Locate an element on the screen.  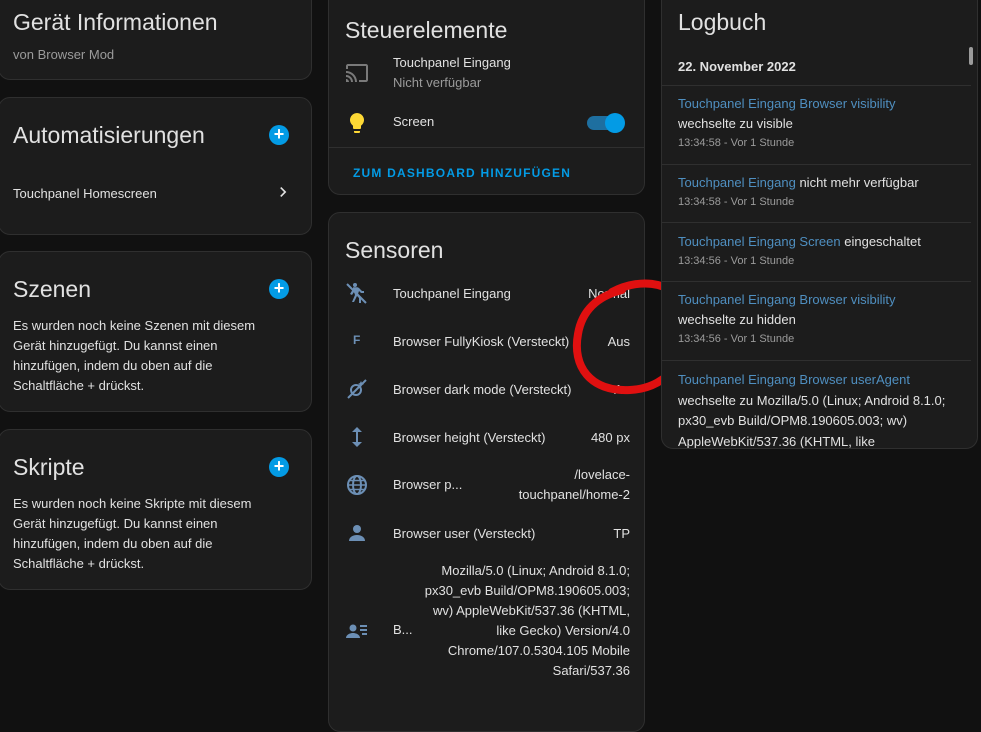
sensor-value: /lovelace-touchpanel/home-2 is located at coordinates (574, 484).